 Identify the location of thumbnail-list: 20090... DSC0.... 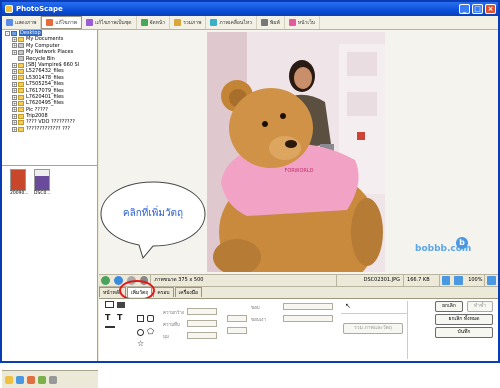
(49, 263).